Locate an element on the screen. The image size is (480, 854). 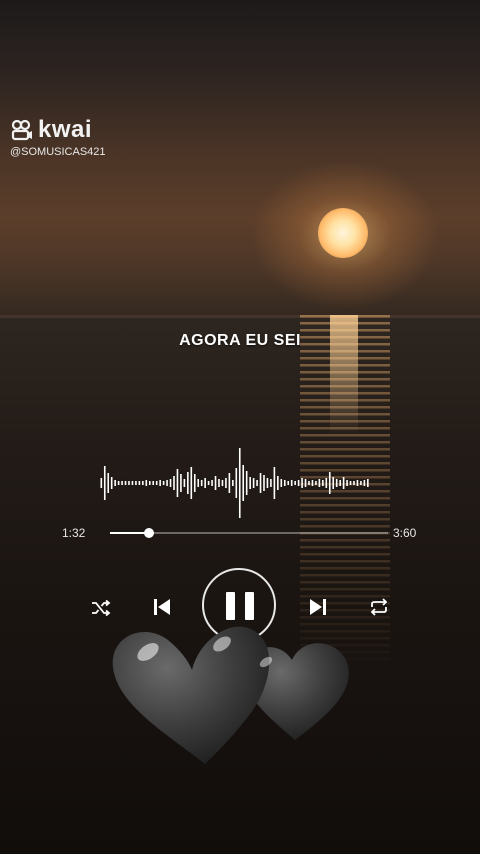
kwai-watermark: kwai @SOMUSICAS421 is located at coordinates (58, 137).